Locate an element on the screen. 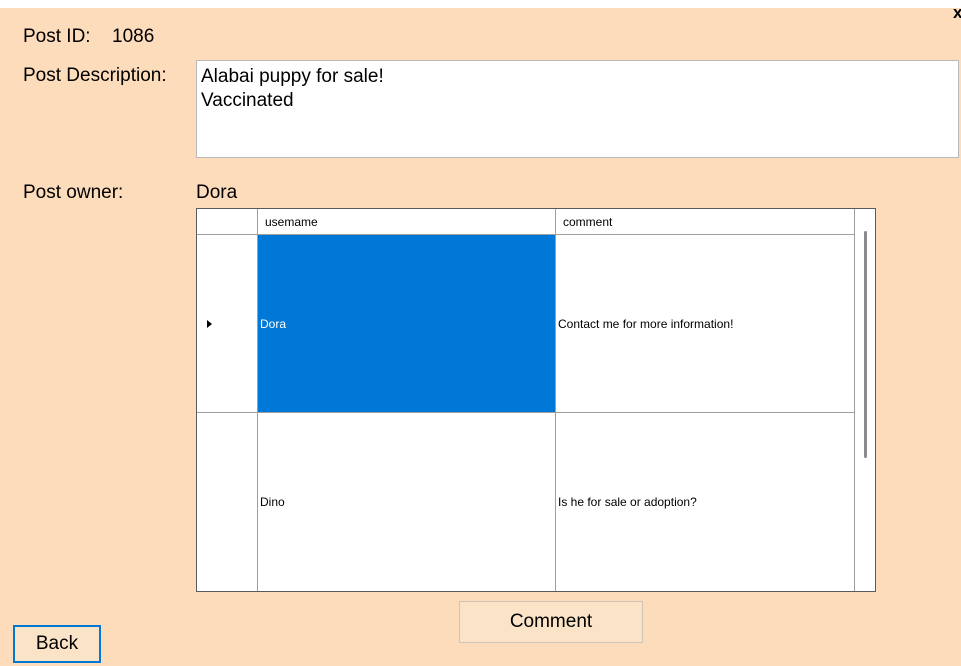 This screenshot has width=961, height=666. cell-text: Is he for sale or adoption? is located at coordinates (627, 502).